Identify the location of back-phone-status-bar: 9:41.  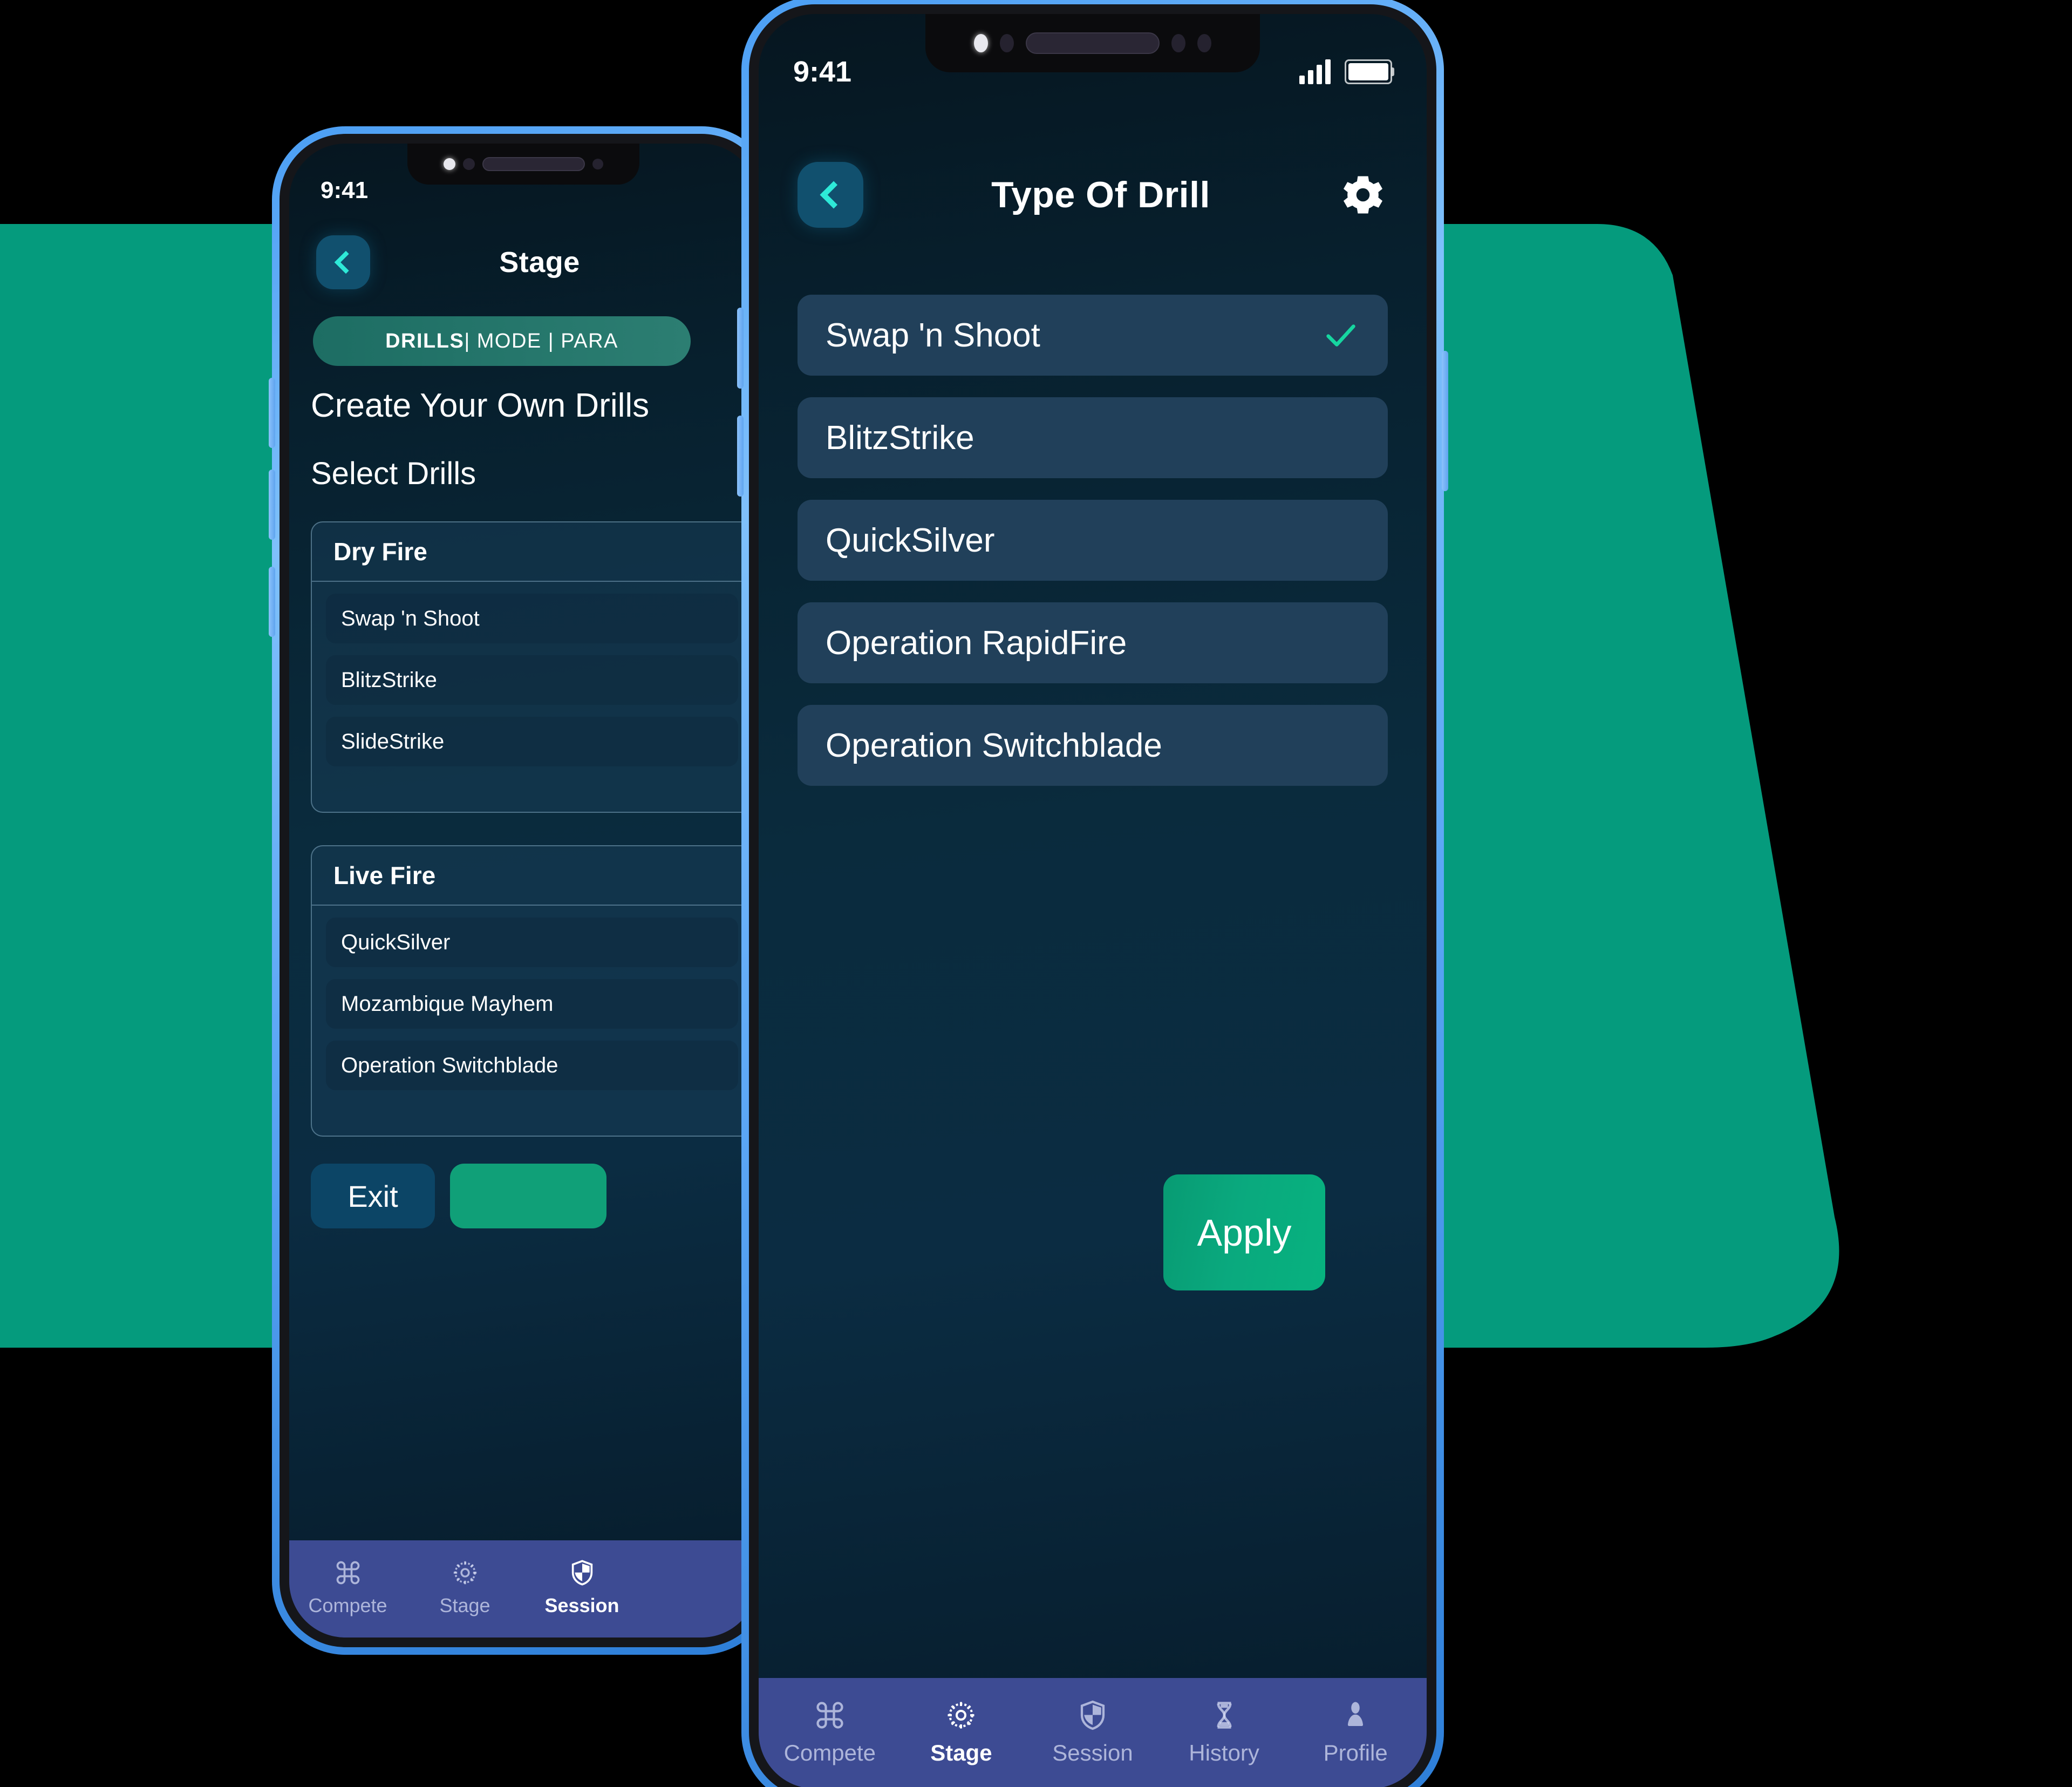
(523, 190).